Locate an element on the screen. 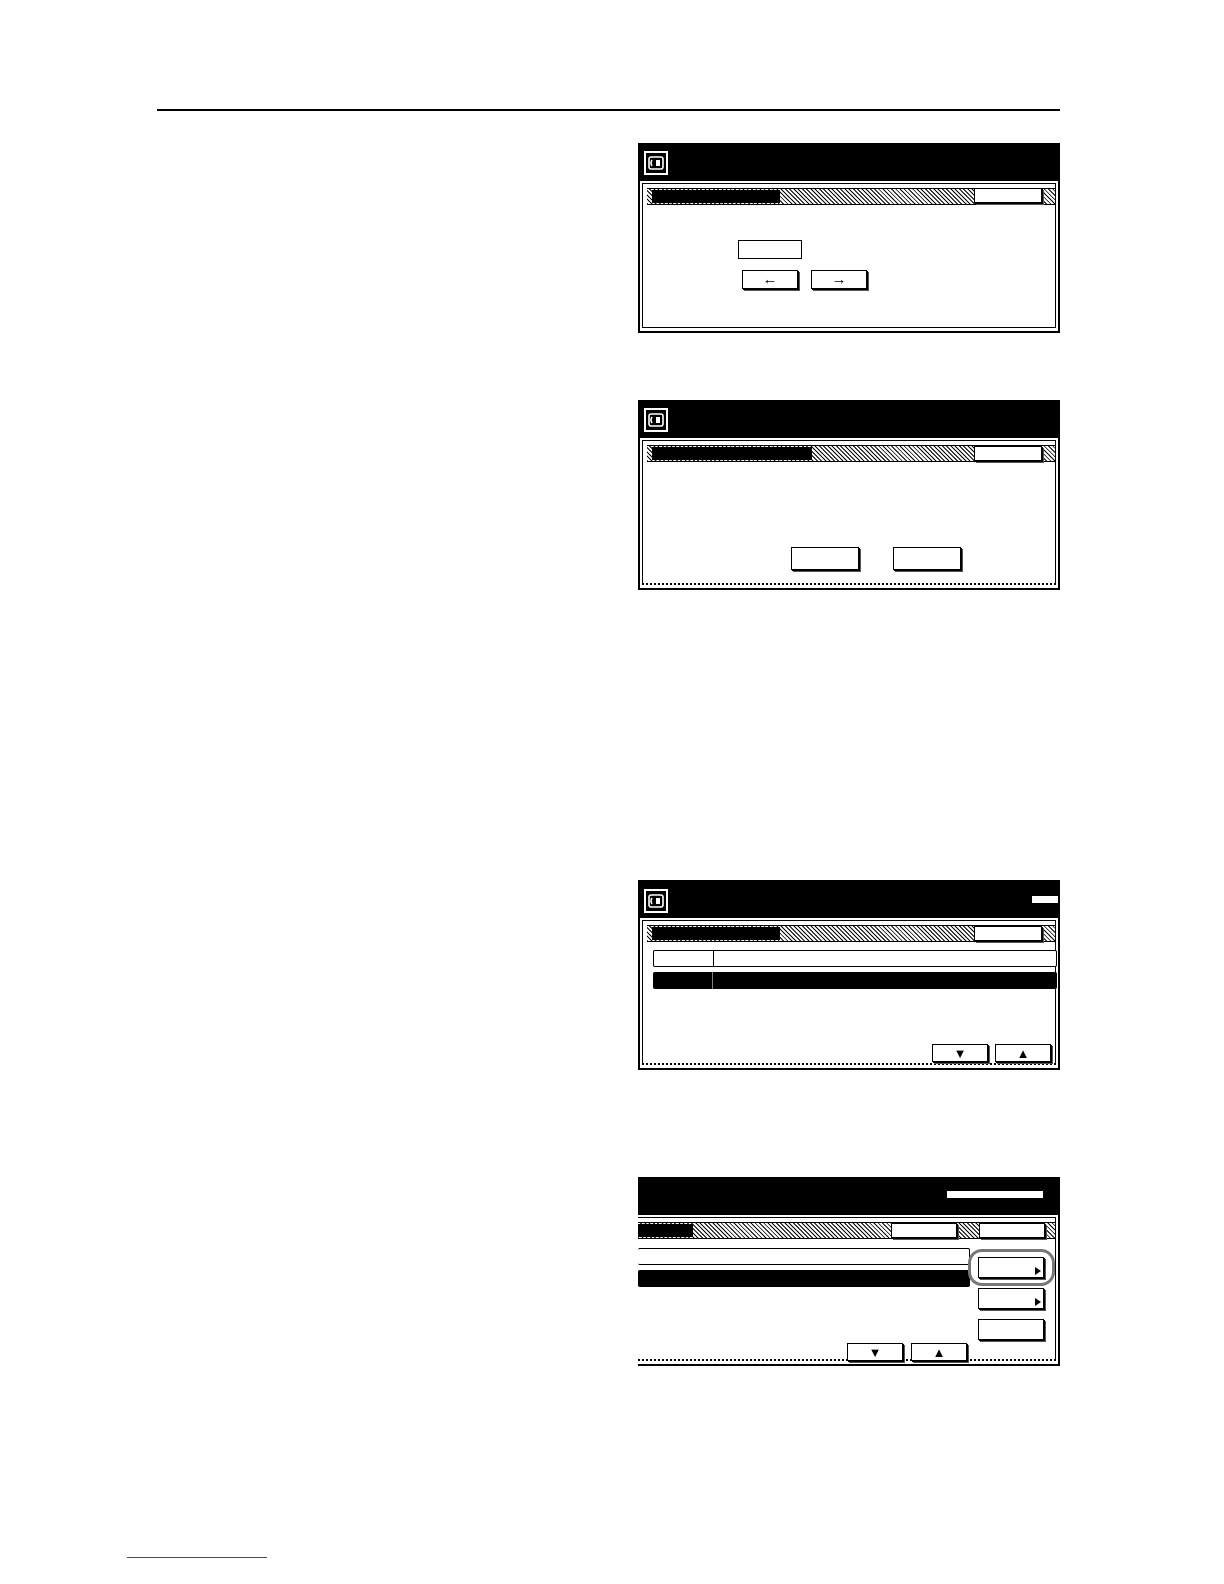 Image resolution: width=1224 pixels, height=1584 pixels. header-rule is located at coordinates (608, 110).